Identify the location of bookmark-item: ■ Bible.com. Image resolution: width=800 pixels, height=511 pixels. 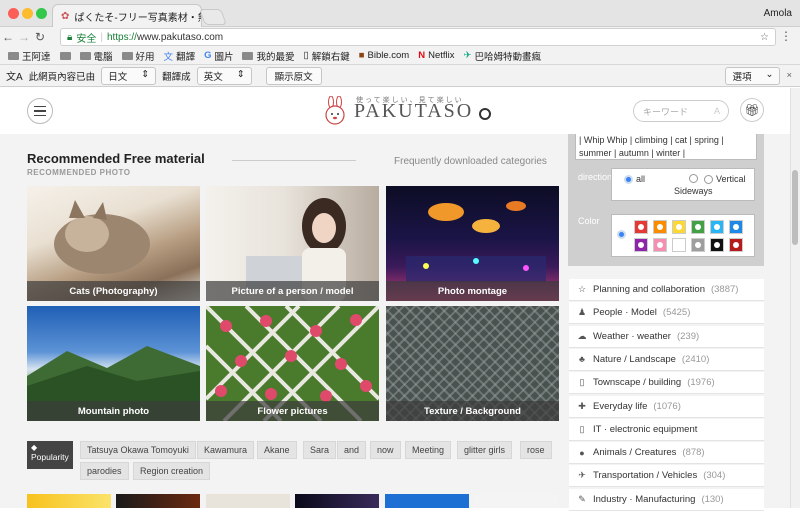
(384, 55).